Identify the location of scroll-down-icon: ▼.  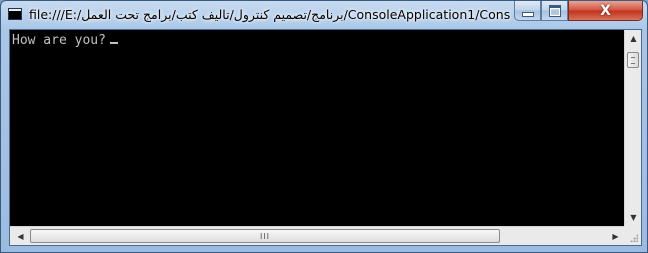
(633, 217).